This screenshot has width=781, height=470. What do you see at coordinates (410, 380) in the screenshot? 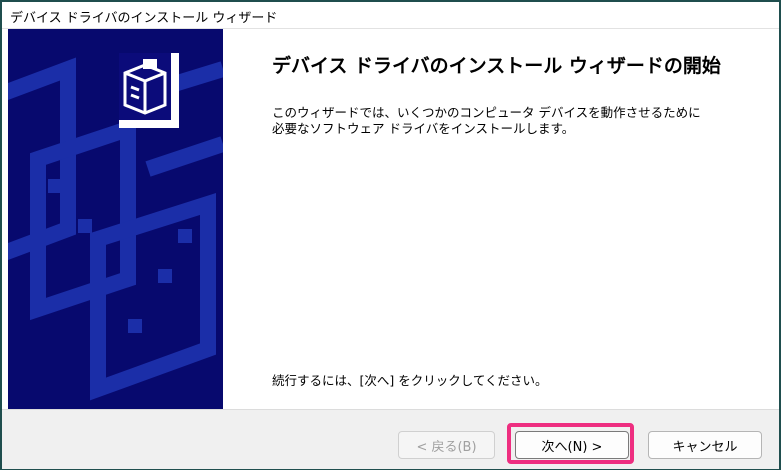
I see `continue-instruction: 続行するには、[次へ] をクリックしてください。` at bounding box center [410, 380].